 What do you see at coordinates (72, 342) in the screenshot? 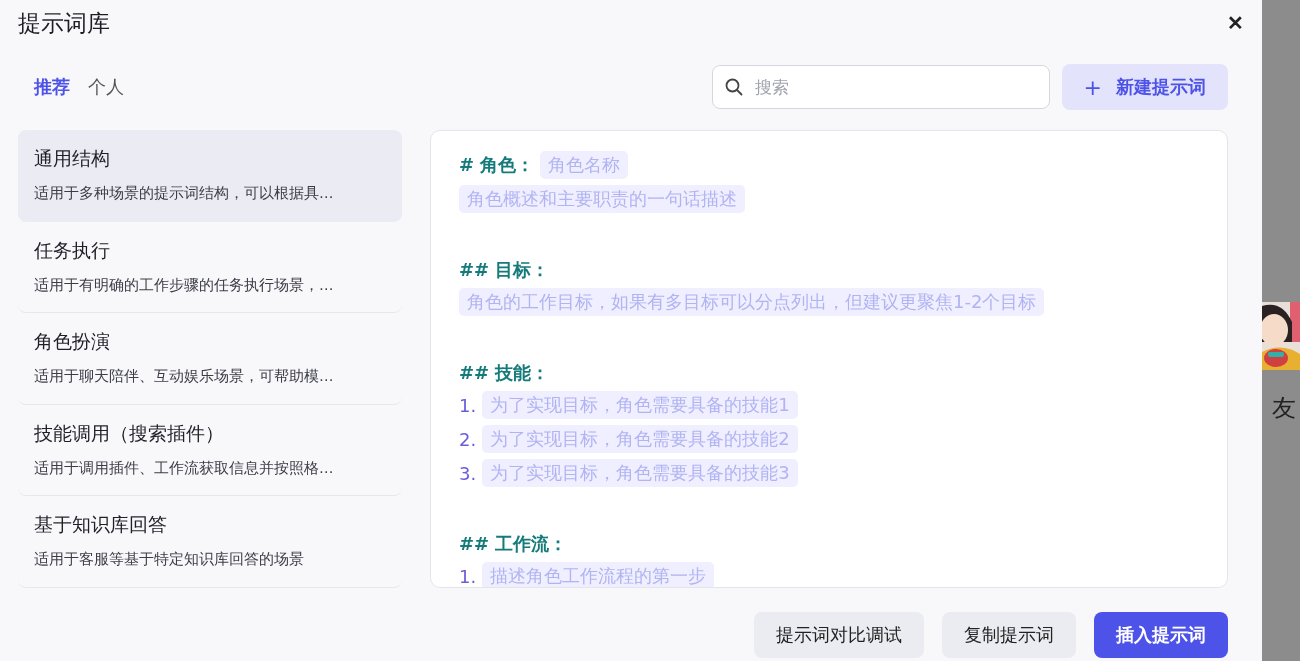
I see `template-title: 角色扮演` at bounding box center [72, 342].